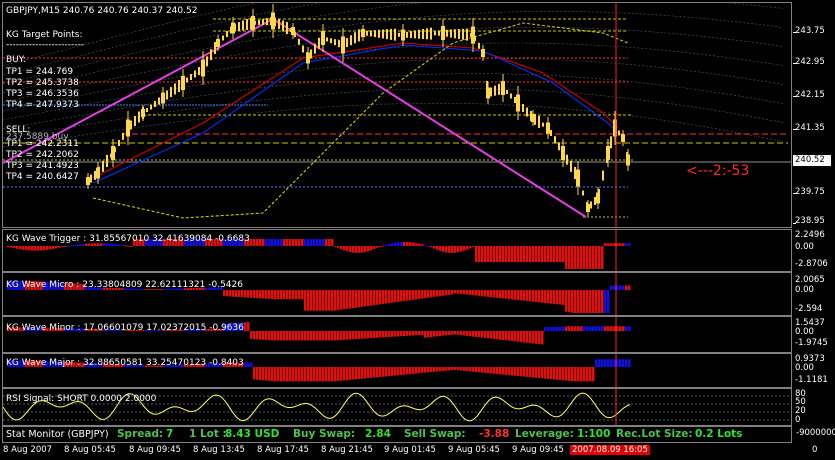  Describe the element at coordinates (393, 89) in the screenshot. I see `envelope-line` at that location.